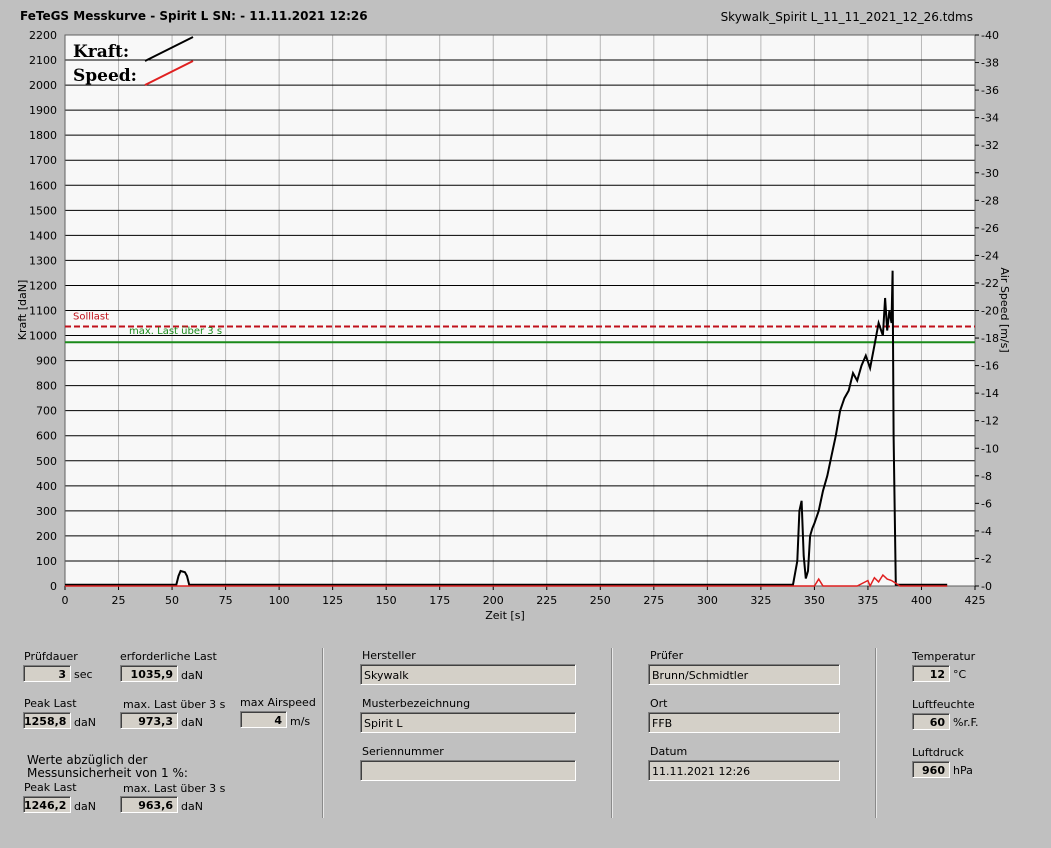  Describe the element at coordinates (172, 600) in the screenshot. I see `x-tick-label: 50` at that location.